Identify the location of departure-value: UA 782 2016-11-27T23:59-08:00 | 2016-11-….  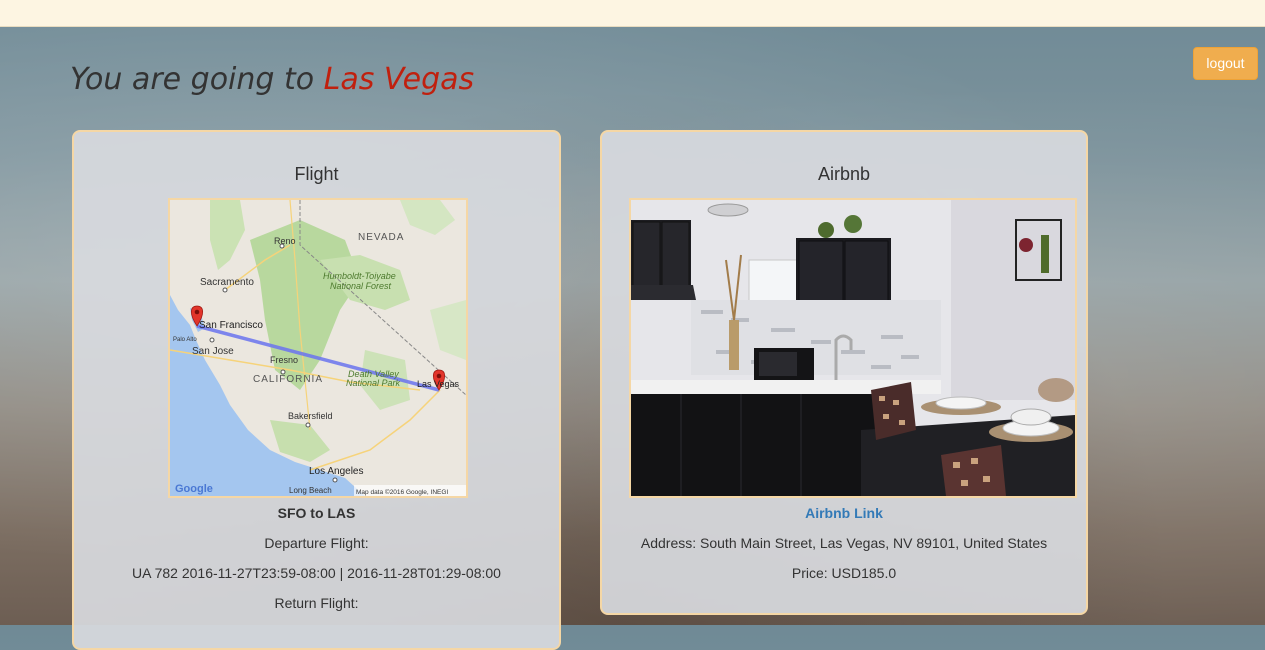
(316, 573).